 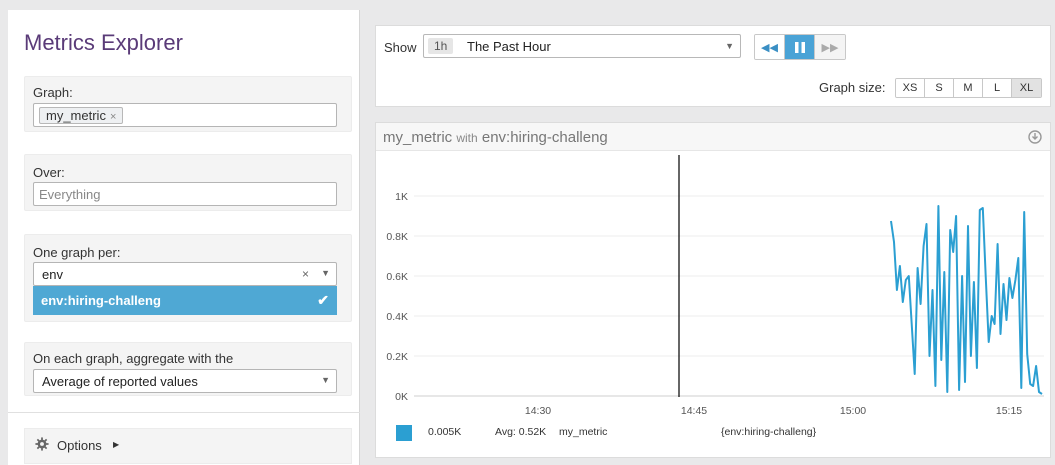 What do you see at coordinates (997, 88) in the screenshot?
I see `size-l-button: L` at bounding box center [997, 88].